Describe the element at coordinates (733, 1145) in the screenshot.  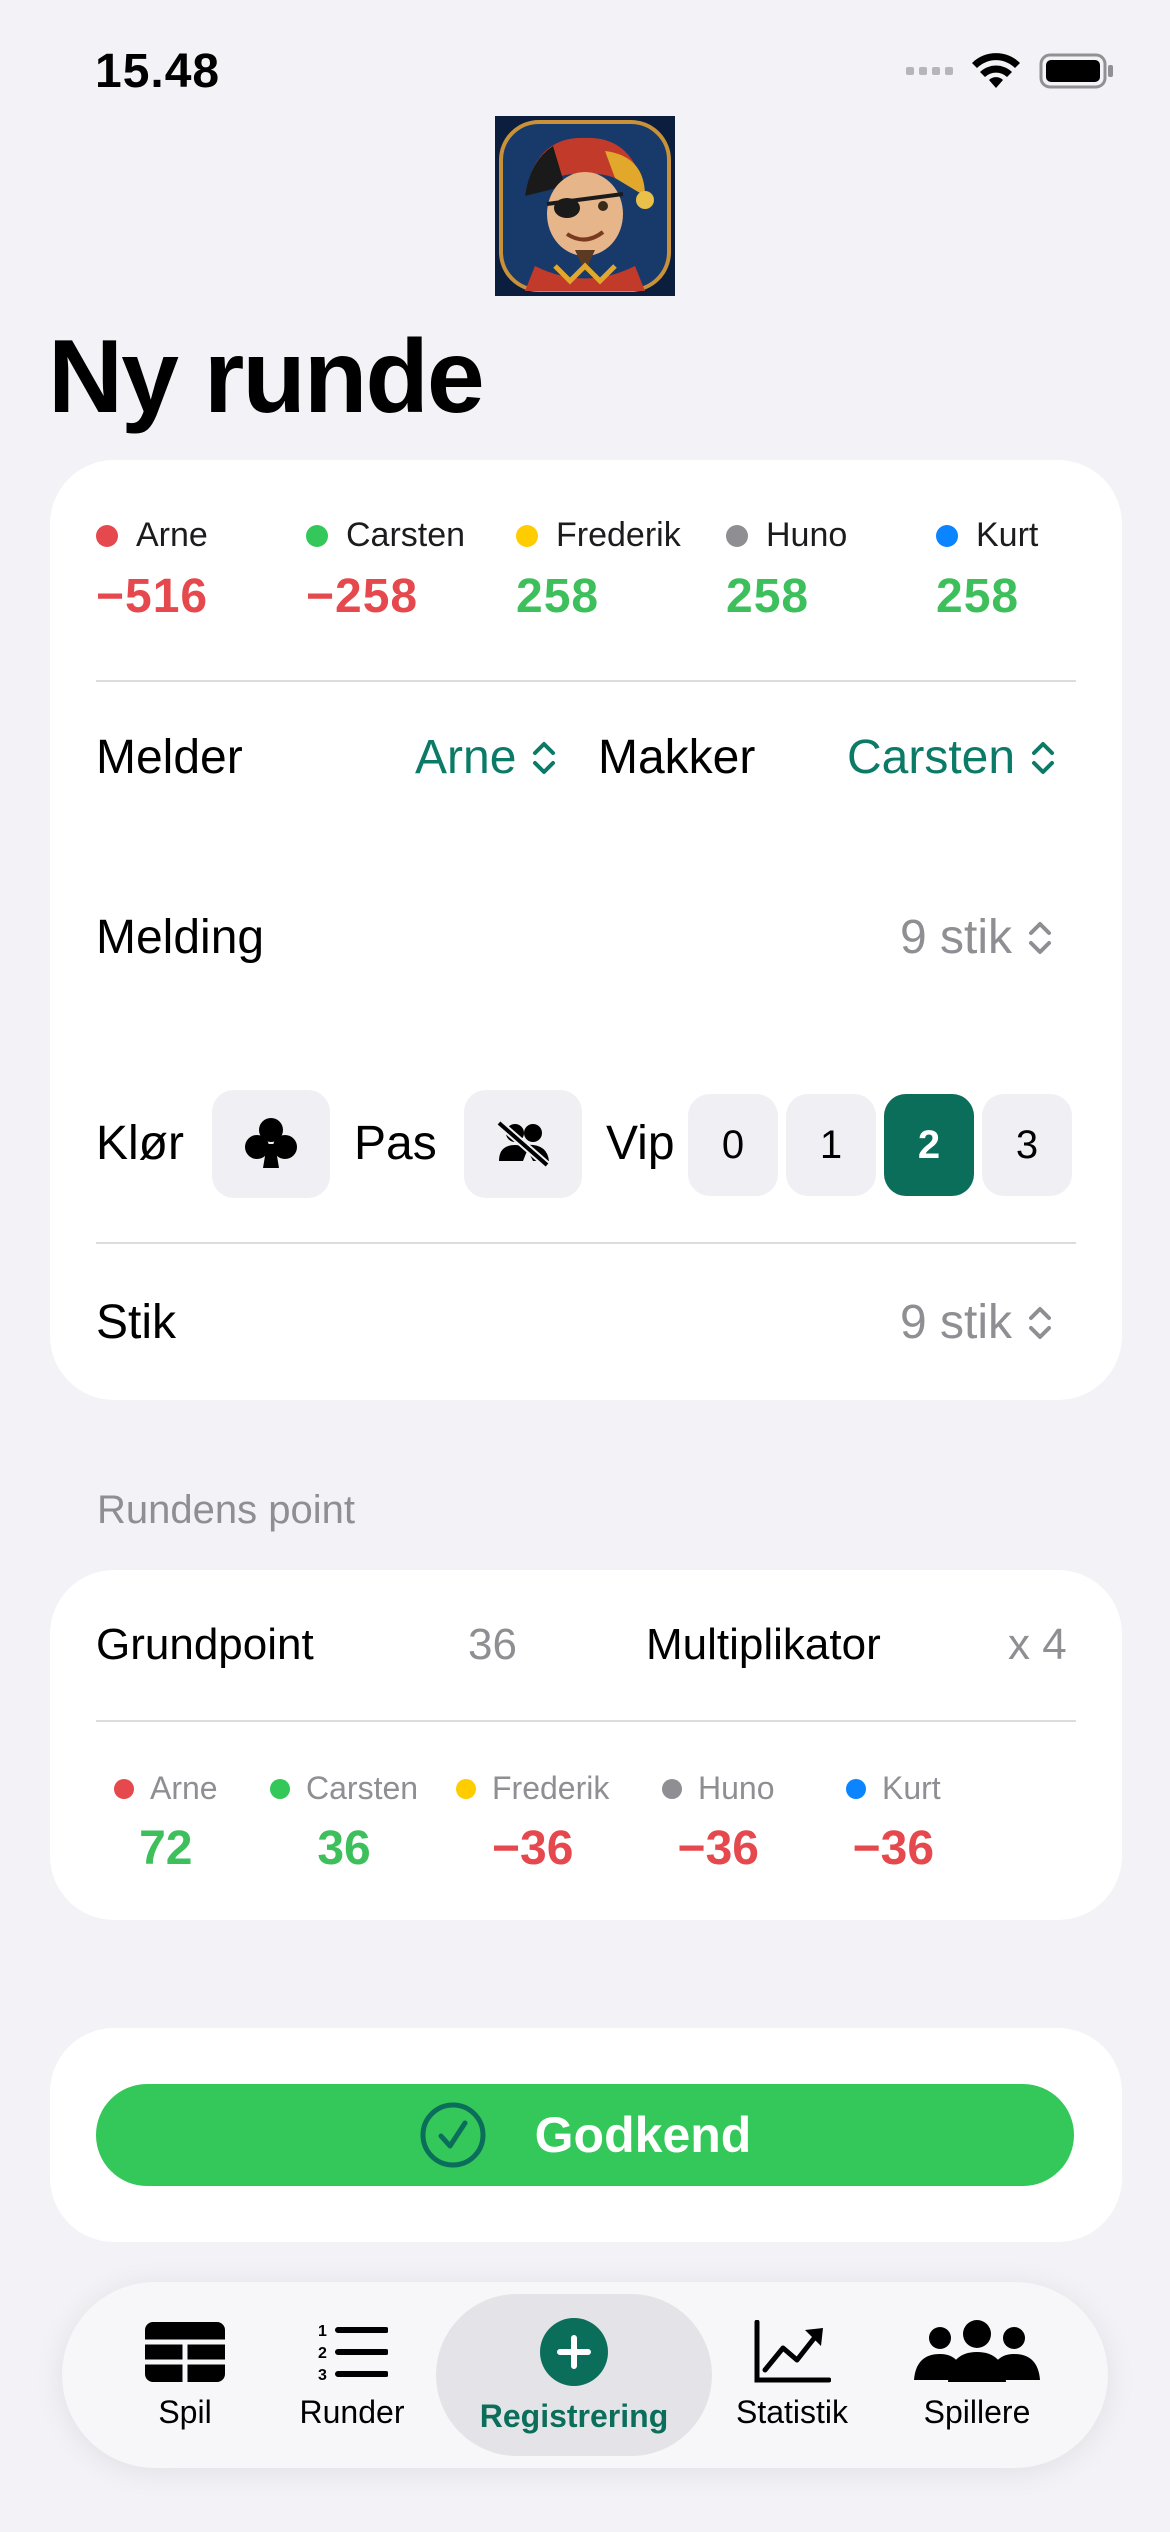
I see `vip-option-0: 0` at that location.